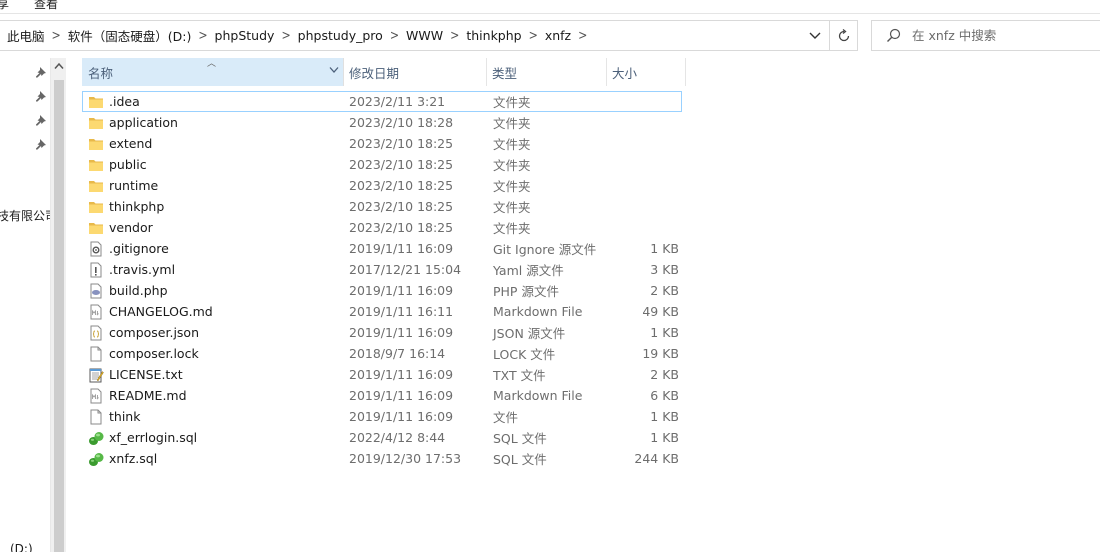  I want to click on menu-item-view: 查看, so click(46, 6).